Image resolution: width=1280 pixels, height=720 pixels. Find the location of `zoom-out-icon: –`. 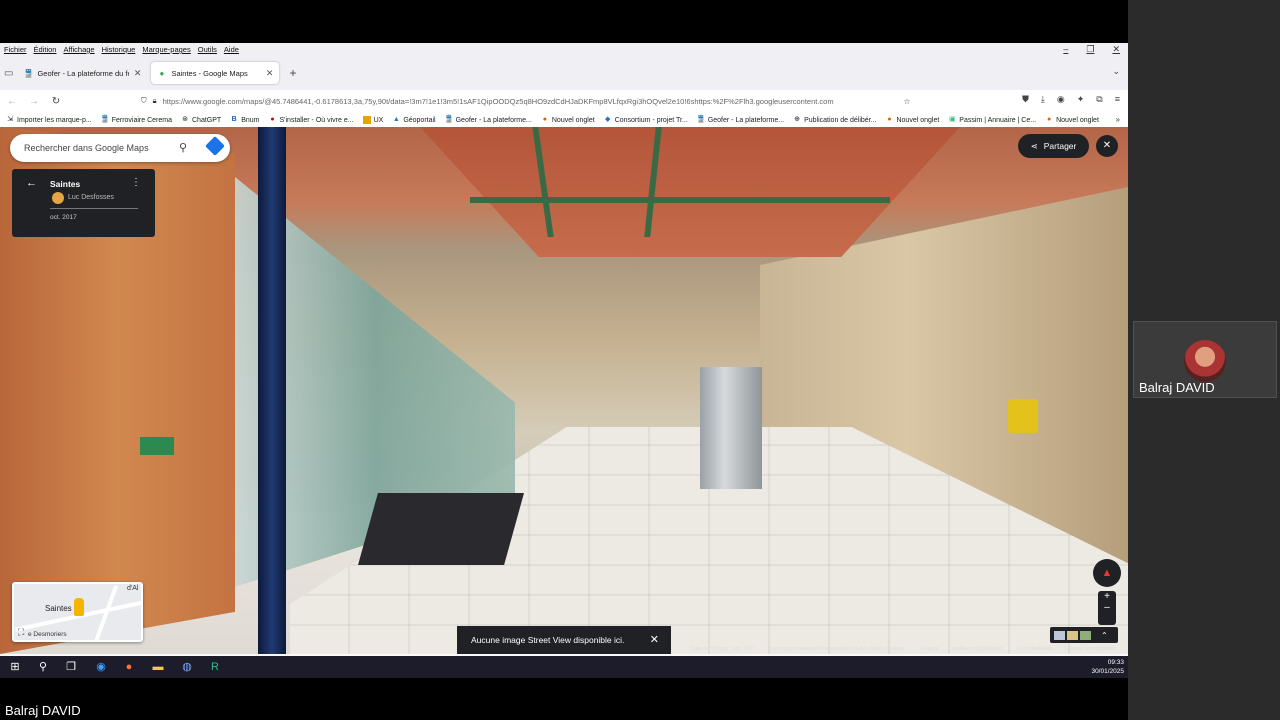

zoom-out-icon: – is located at coordinates (1107, 607).